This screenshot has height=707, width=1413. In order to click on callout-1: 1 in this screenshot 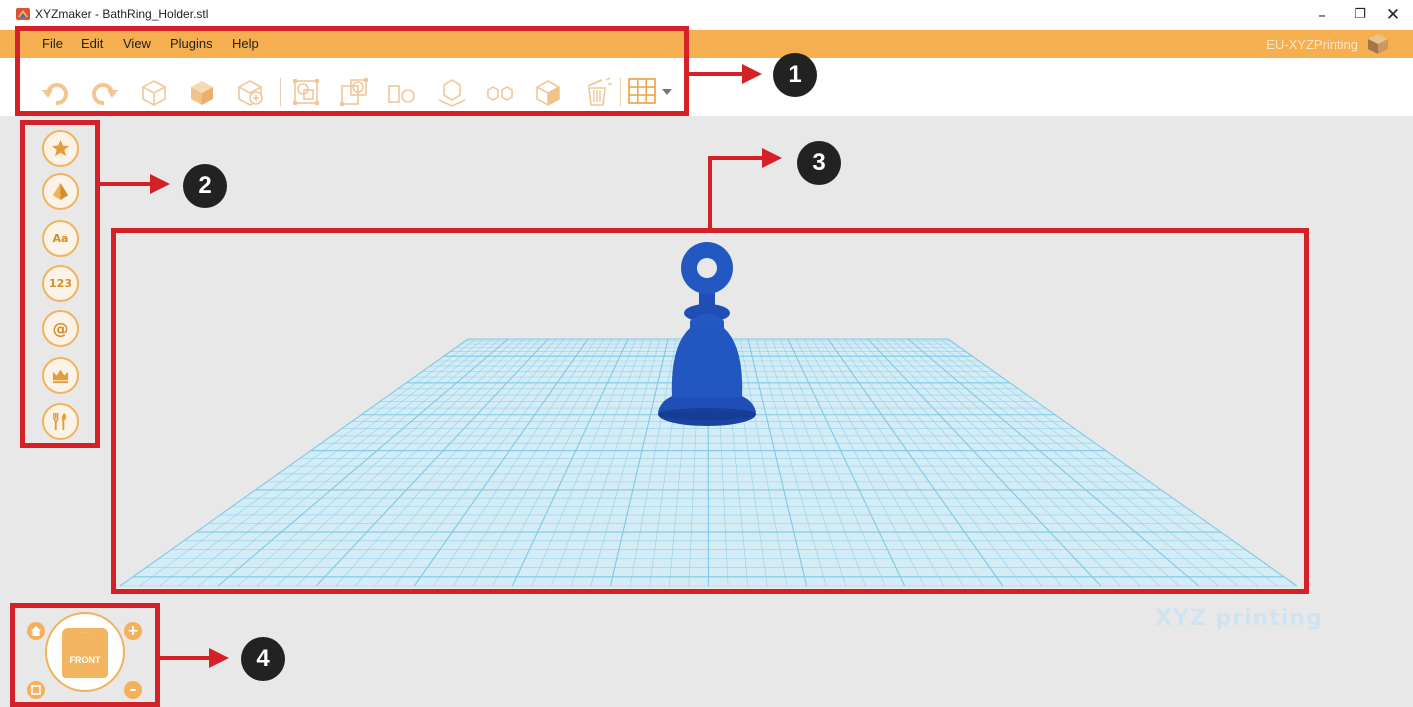, I will do `click(795, 75)`.